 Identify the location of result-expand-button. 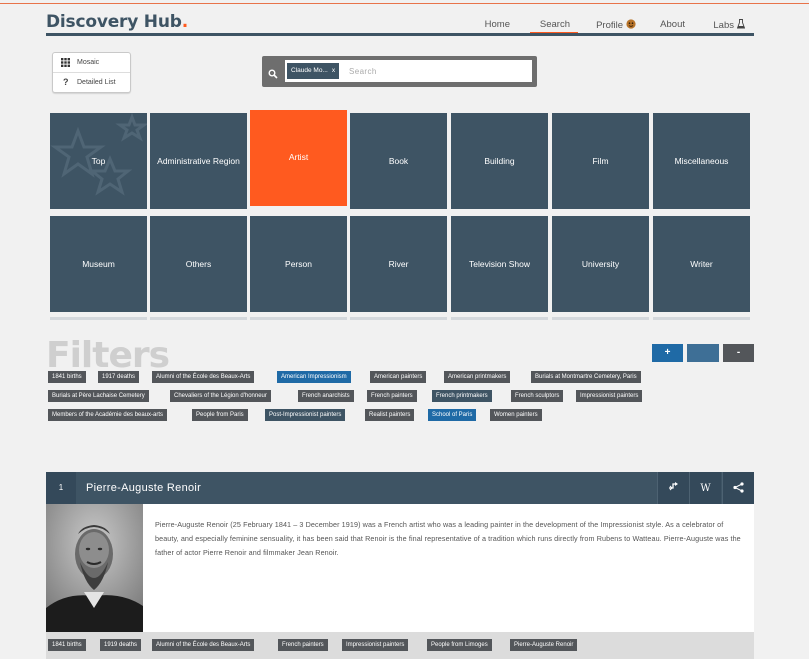
(673, 488).